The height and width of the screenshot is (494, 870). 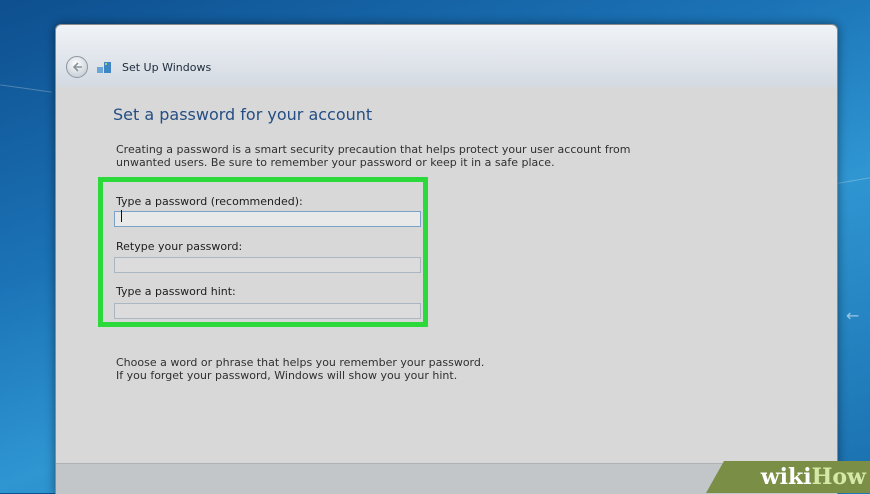 I want to click on back-button, so click(x=77, y=67).